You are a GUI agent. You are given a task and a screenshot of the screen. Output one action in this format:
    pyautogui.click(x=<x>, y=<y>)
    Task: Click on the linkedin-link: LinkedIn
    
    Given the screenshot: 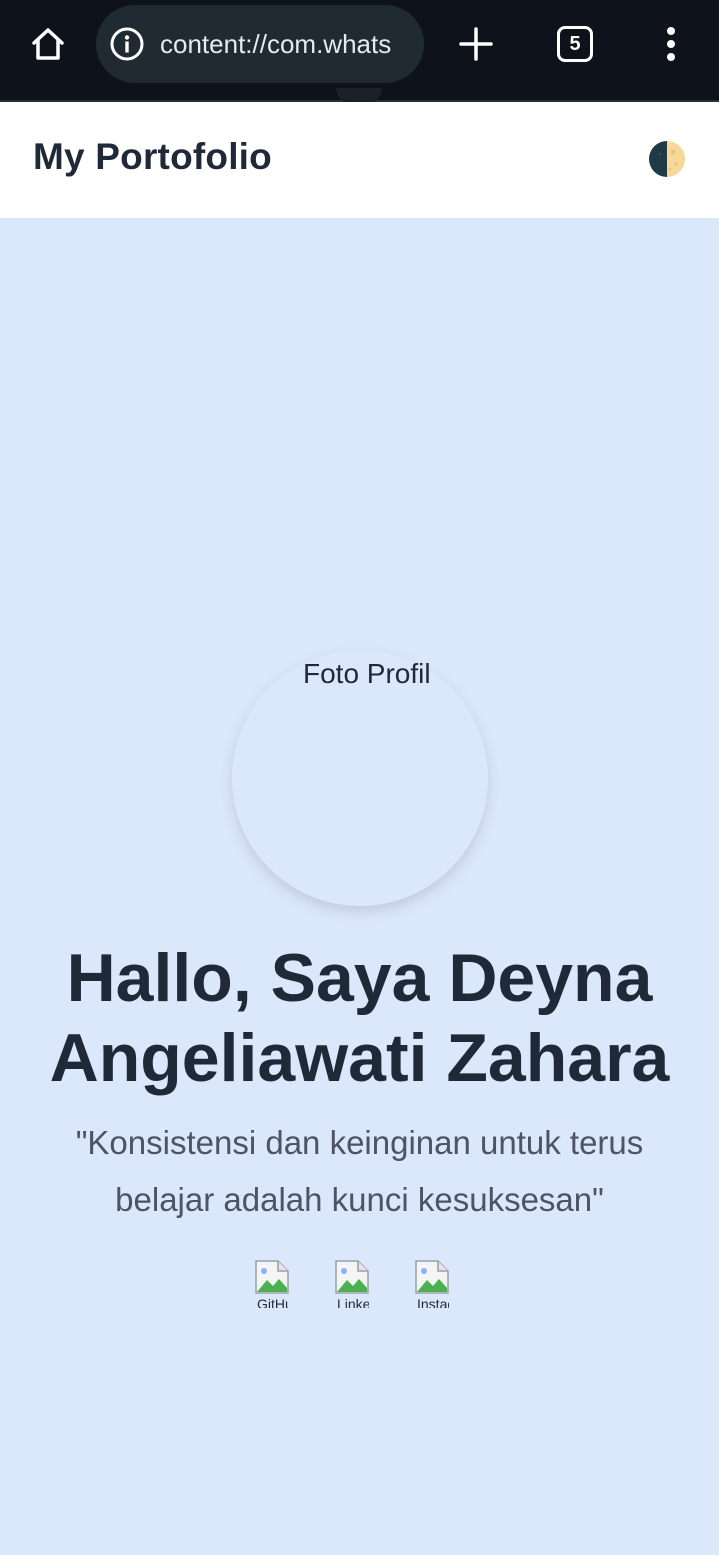 What is the action you would take?
    pyautogui.click(x=352, y=1284)
    